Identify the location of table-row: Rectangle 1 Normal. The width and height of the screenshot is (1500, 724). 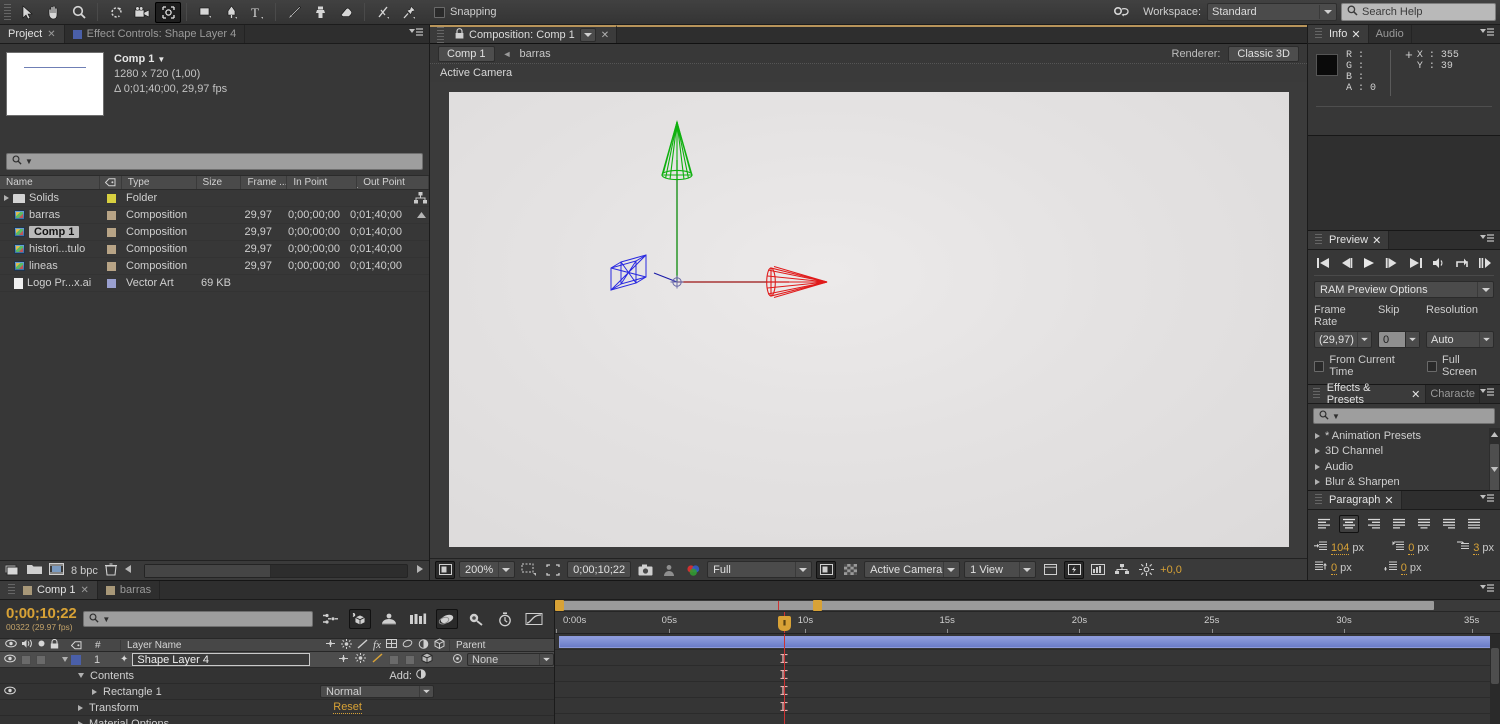
(277, 692).